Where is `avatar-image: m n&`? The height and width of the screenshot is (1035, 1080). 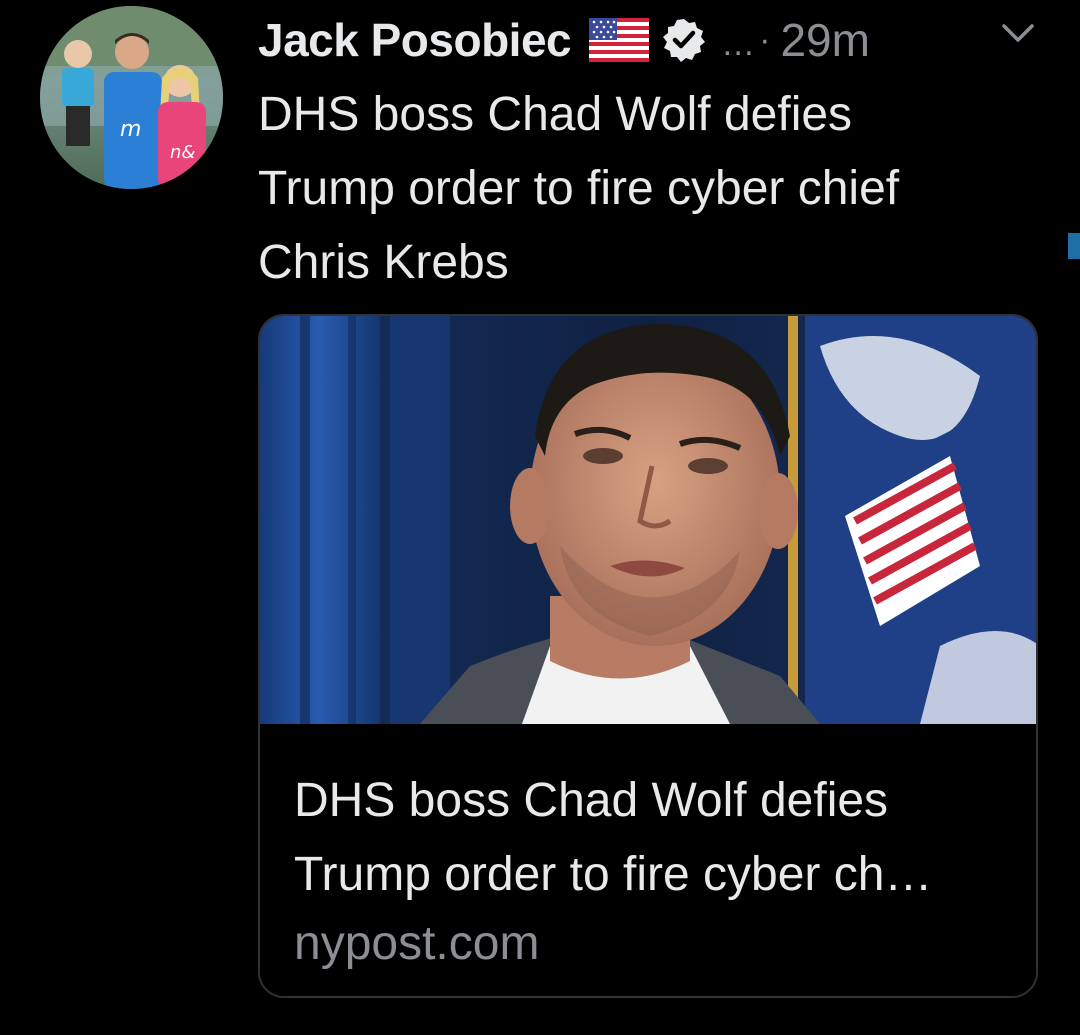 avatar-image: m n& is located at coordinates (131, 97).